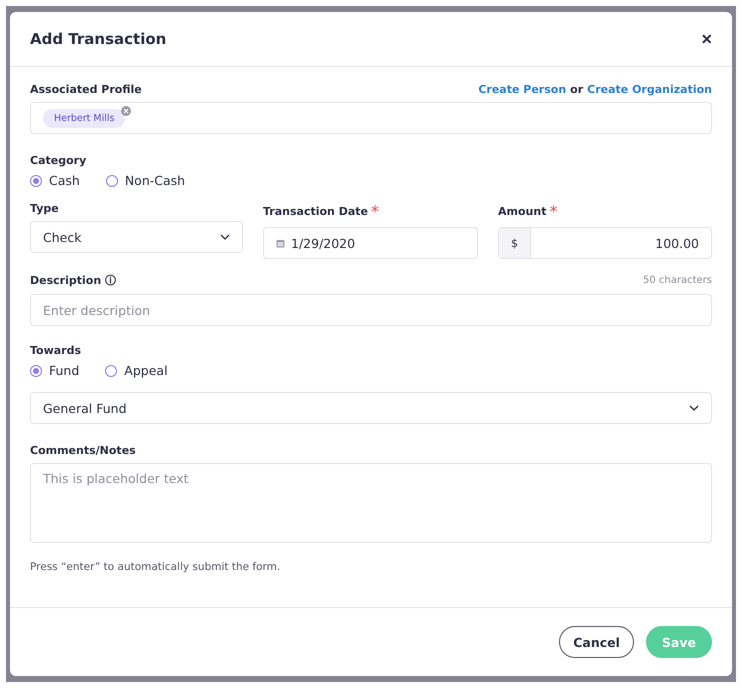  Describe the element at coordinates (146, 180) in the screenshot. I see `radio-option: Non-Cash` at that location.